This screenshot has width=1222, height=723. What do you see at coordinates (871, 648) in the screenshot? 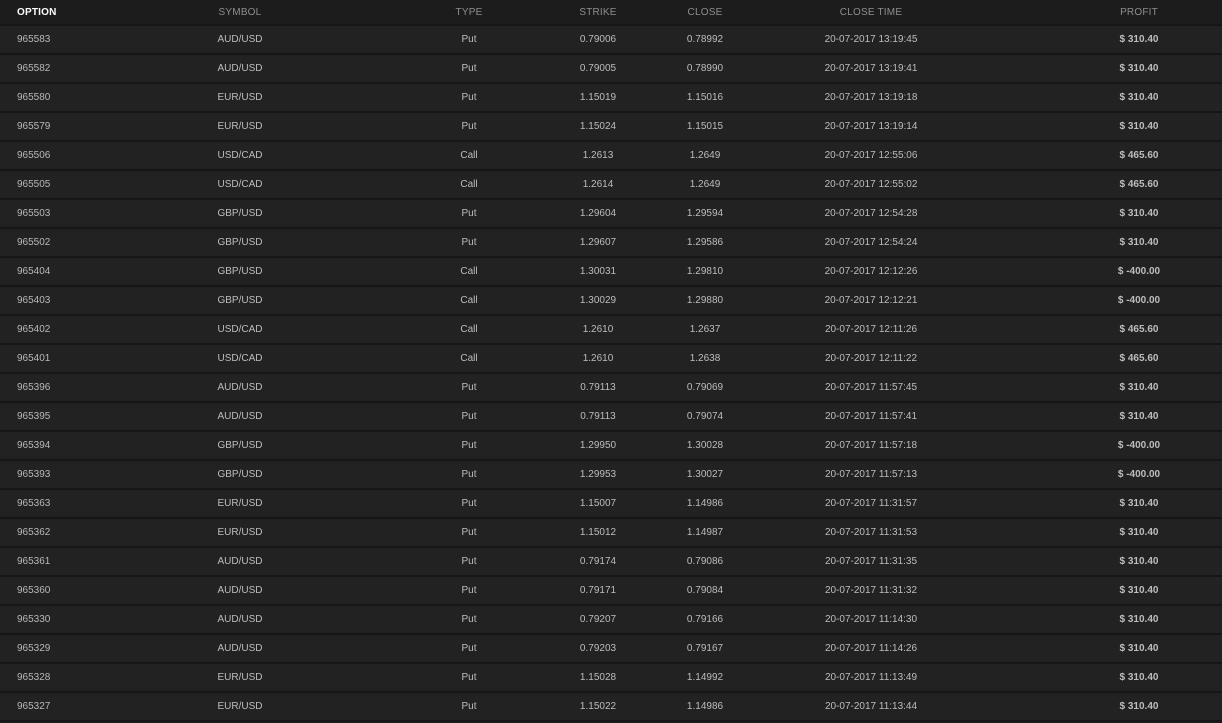
I see `close-time-cell: 20-07-2017 11:14:26` at bounding box center [871, 648].